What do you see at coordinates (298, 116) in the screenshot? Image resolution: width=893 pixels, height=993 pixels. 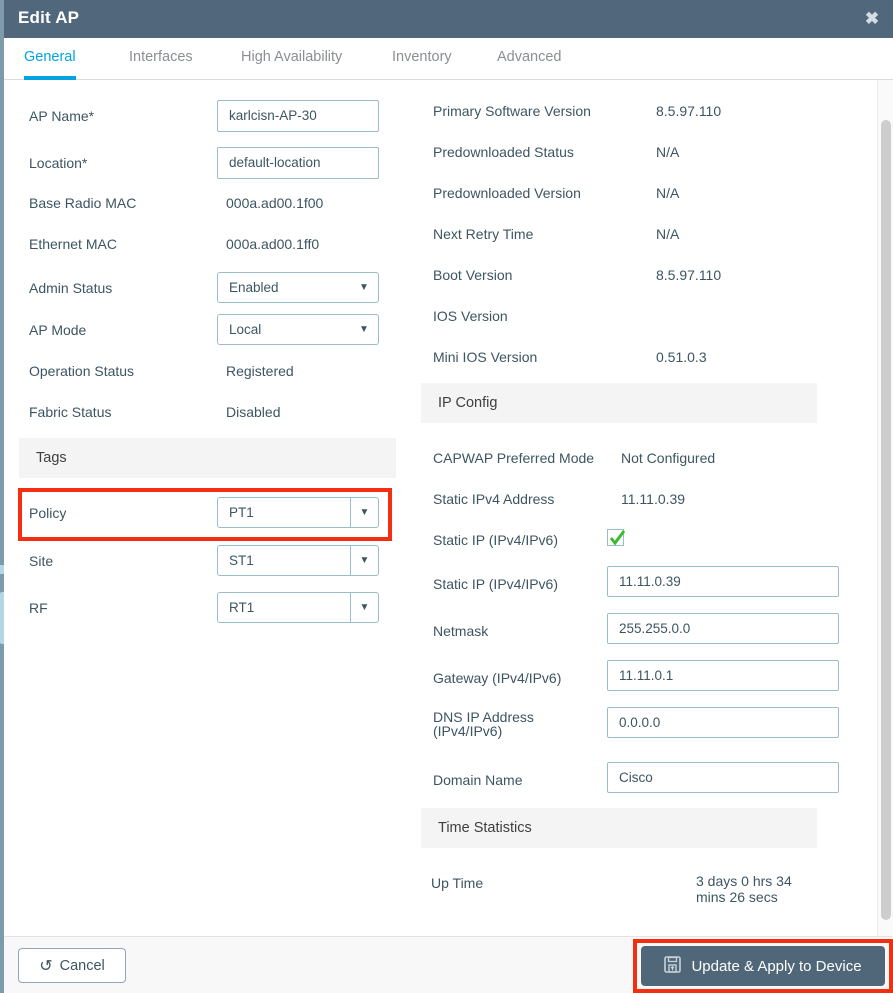 I see `ap-name-input: karlcisn-AP-30` at bounding box center [298, 116].